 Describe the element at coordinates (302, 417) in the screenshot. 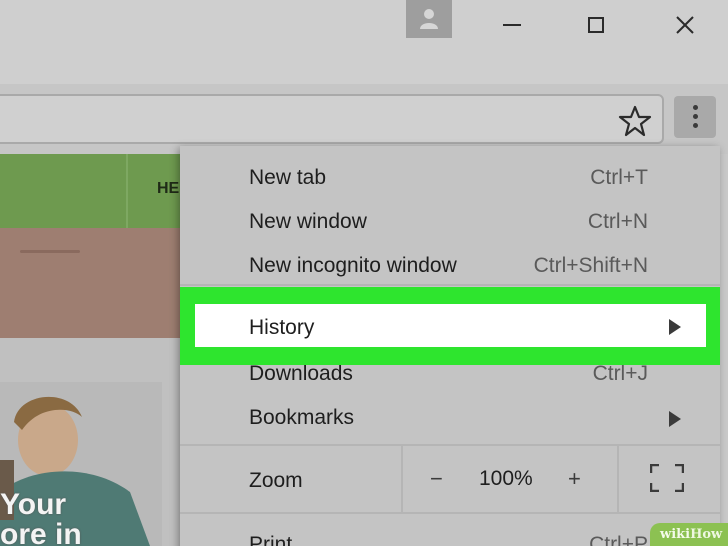

I see `menu-item-label: Bookmarks` at that location.